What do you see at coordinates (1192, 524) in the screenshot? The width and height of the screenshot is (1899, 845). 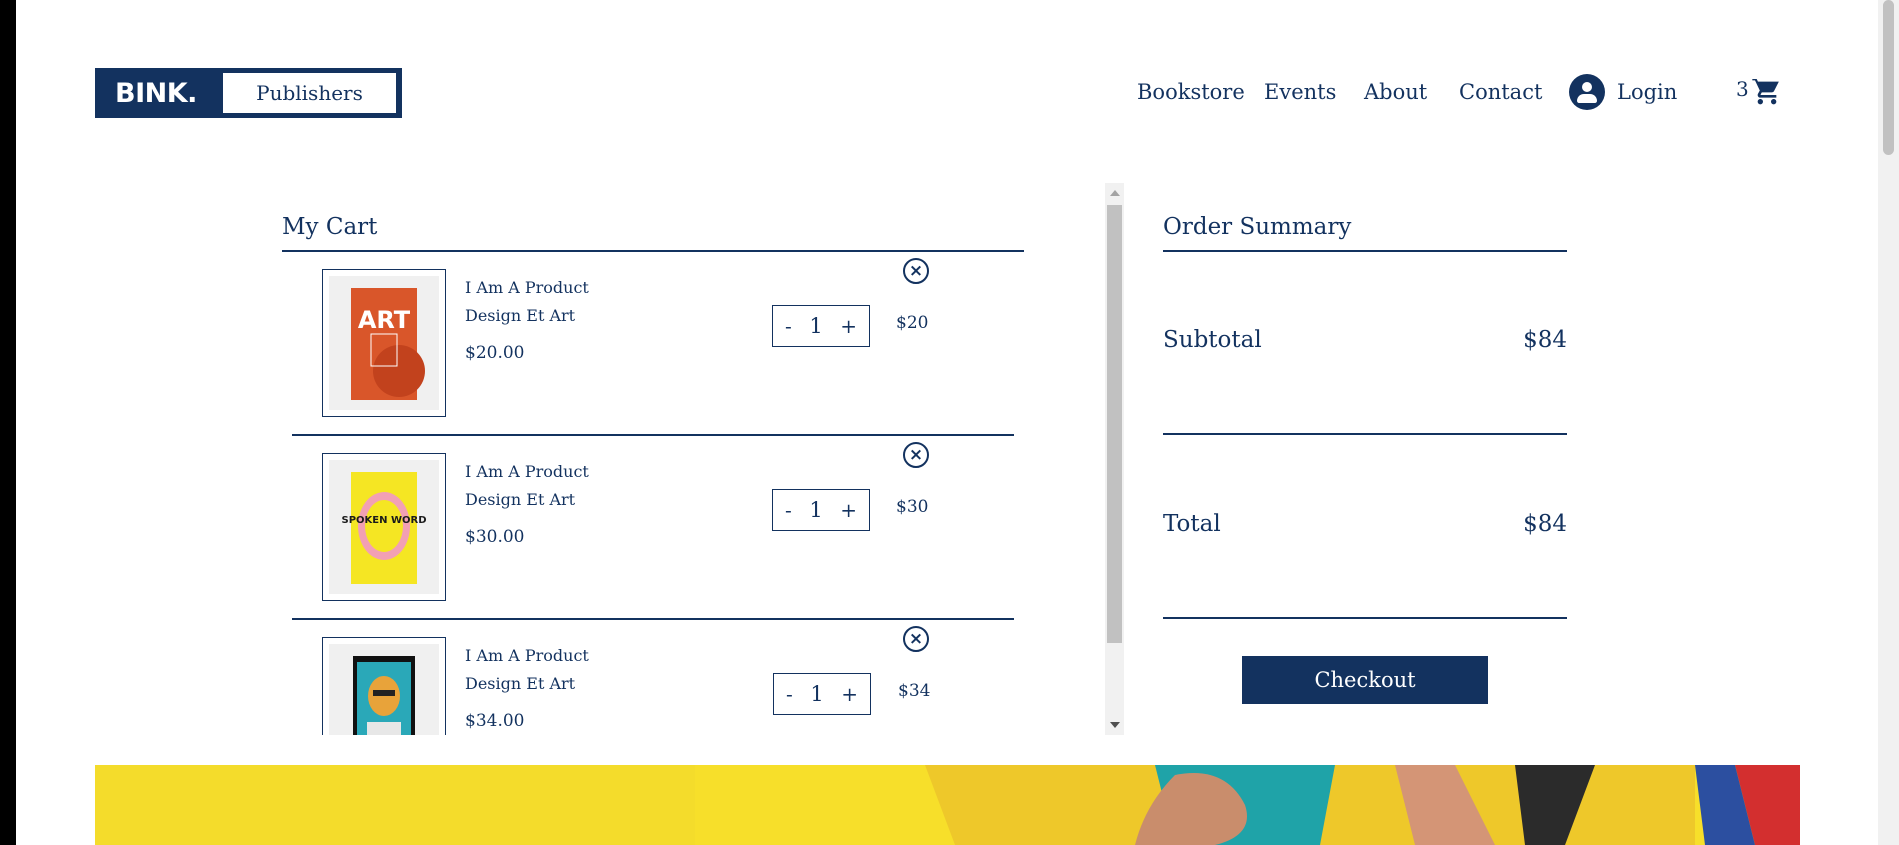 I see `total-label: Total` at bounding box center [1192, 524].